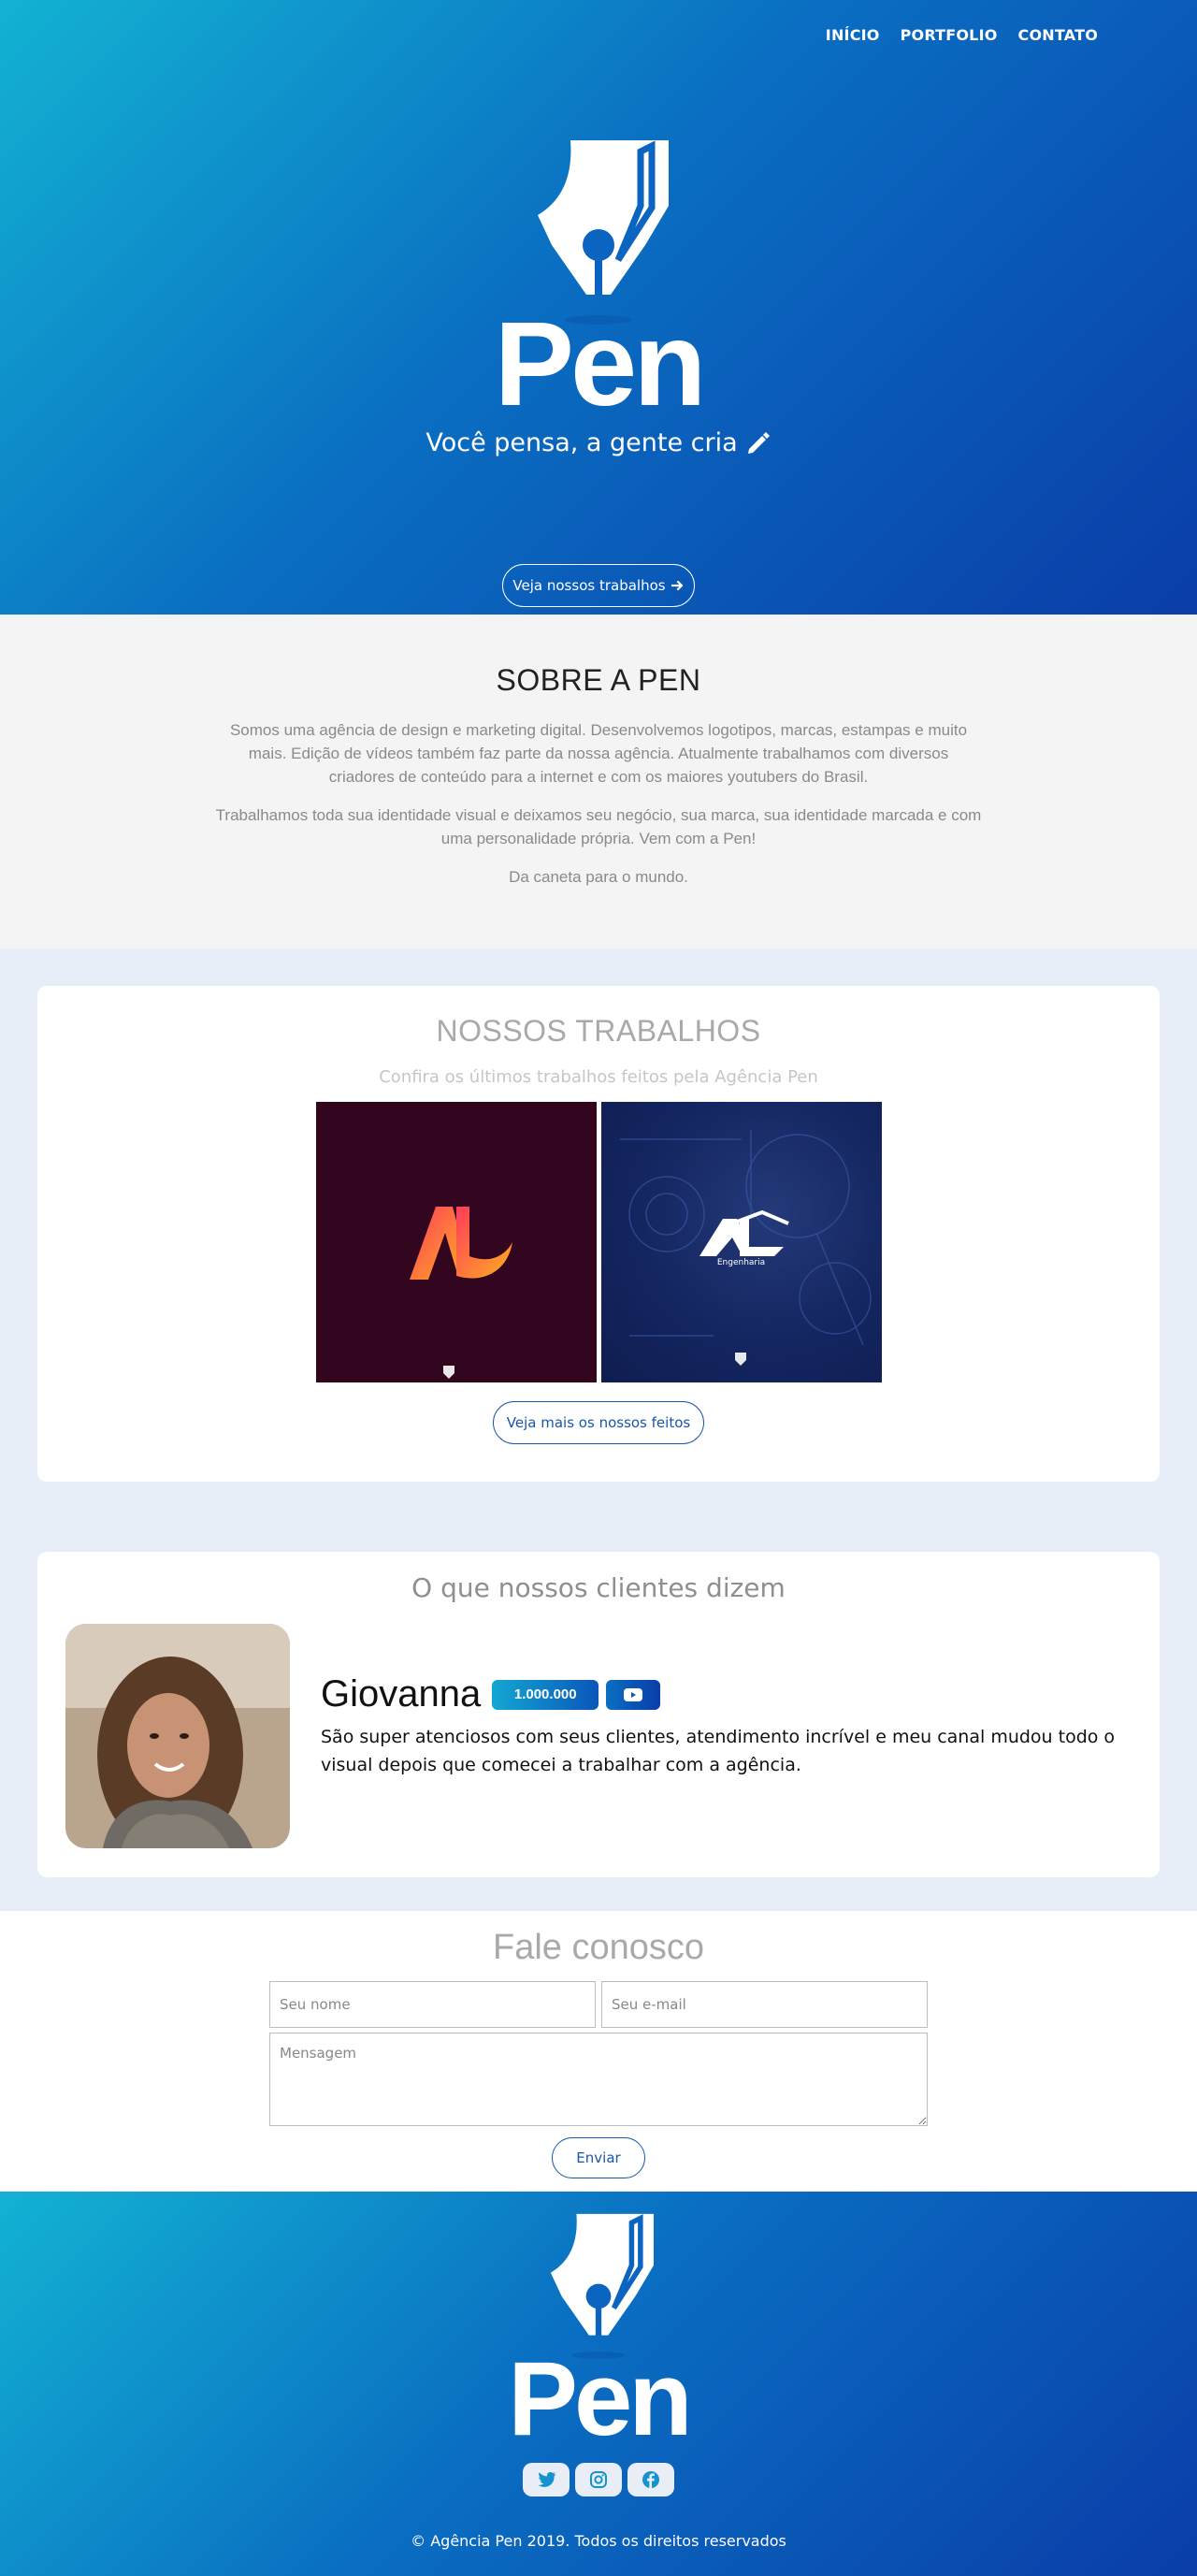 The height and width of the screenshot is (2576, 1197). Describe the element at coordinates (600, 2398) in the screenshot. I see `footer-brand-wordmark: Pen` at that location.